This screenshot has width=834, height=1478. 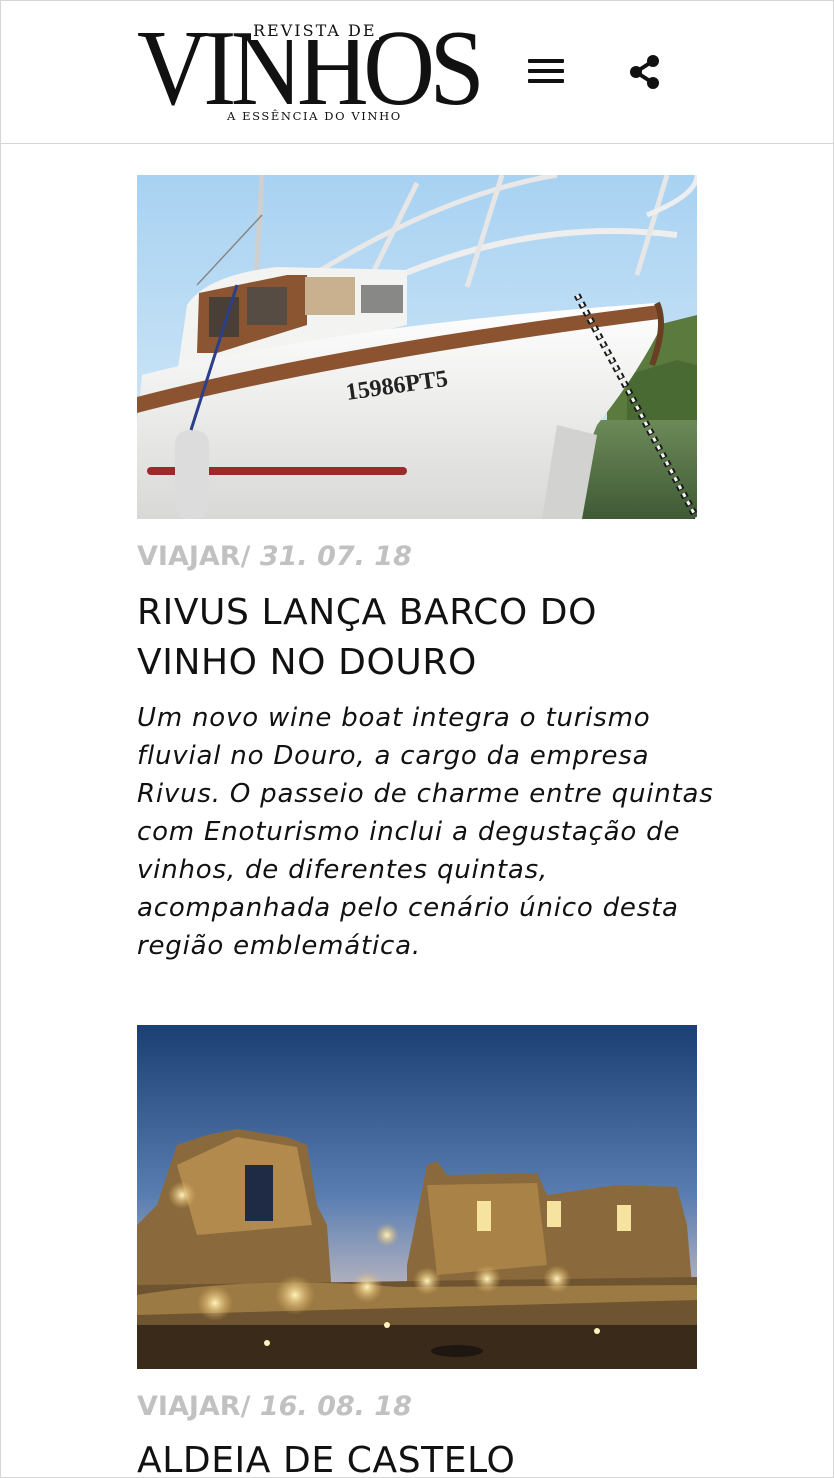 I want to click on hamburger-menu-icon, so click(x=546, y=71).